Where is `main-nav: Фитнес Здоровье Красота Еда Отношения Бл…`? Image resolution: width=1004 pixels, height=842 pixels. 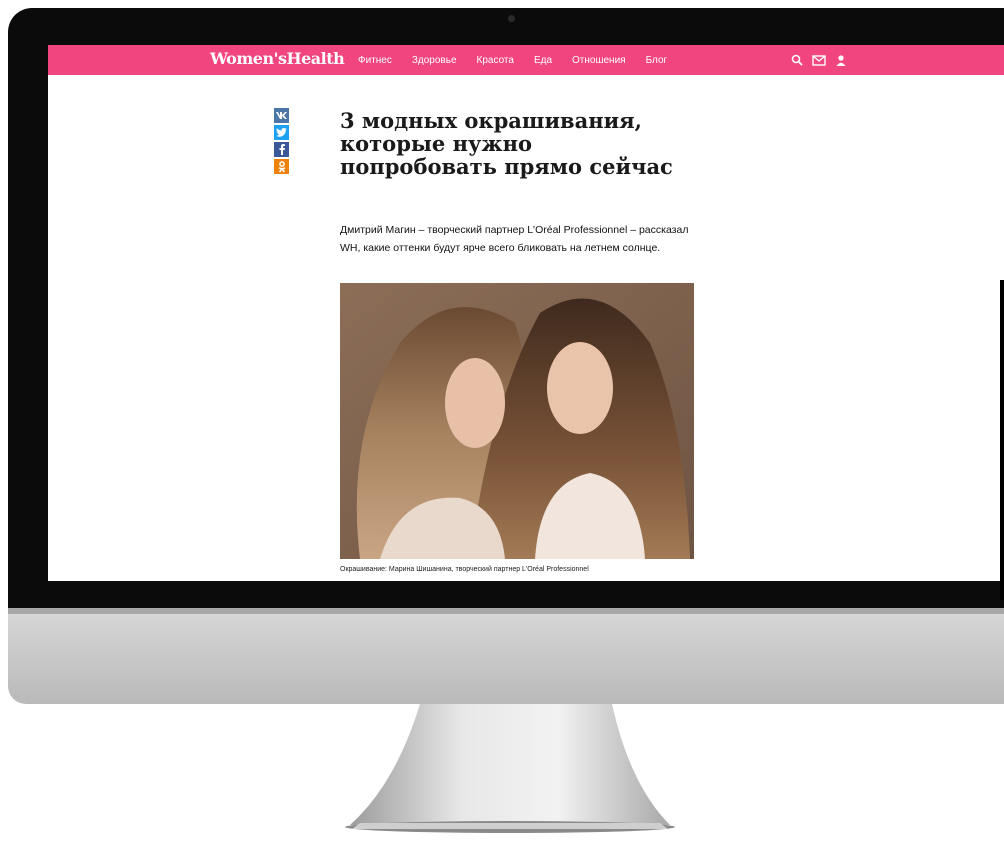
main-nav: Фитнес Здоровье Красота Еда Отношения Бл… is located at coordinates (522, 60).